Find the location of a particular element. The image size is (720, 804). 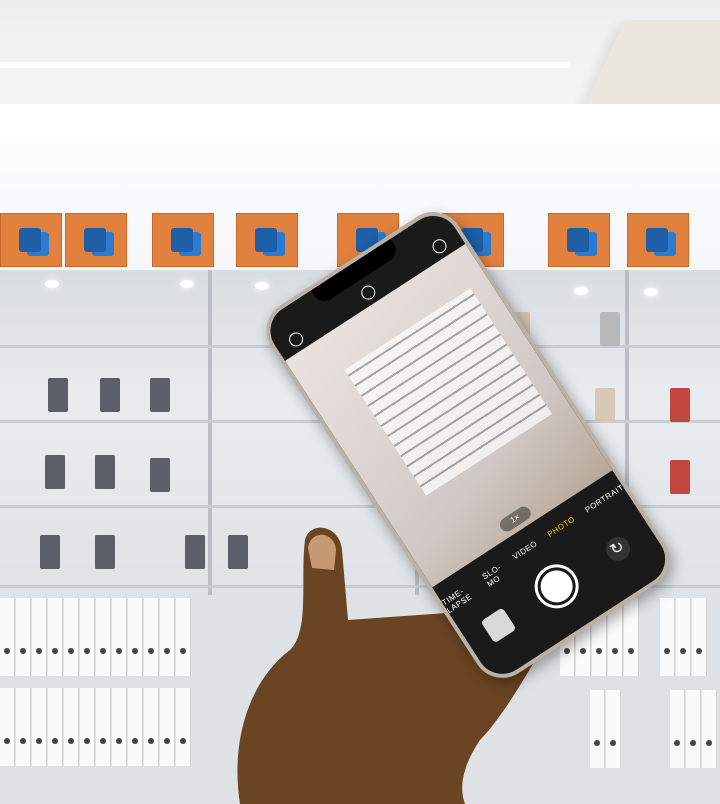

shutter-button is located at coordinates (557, 586).